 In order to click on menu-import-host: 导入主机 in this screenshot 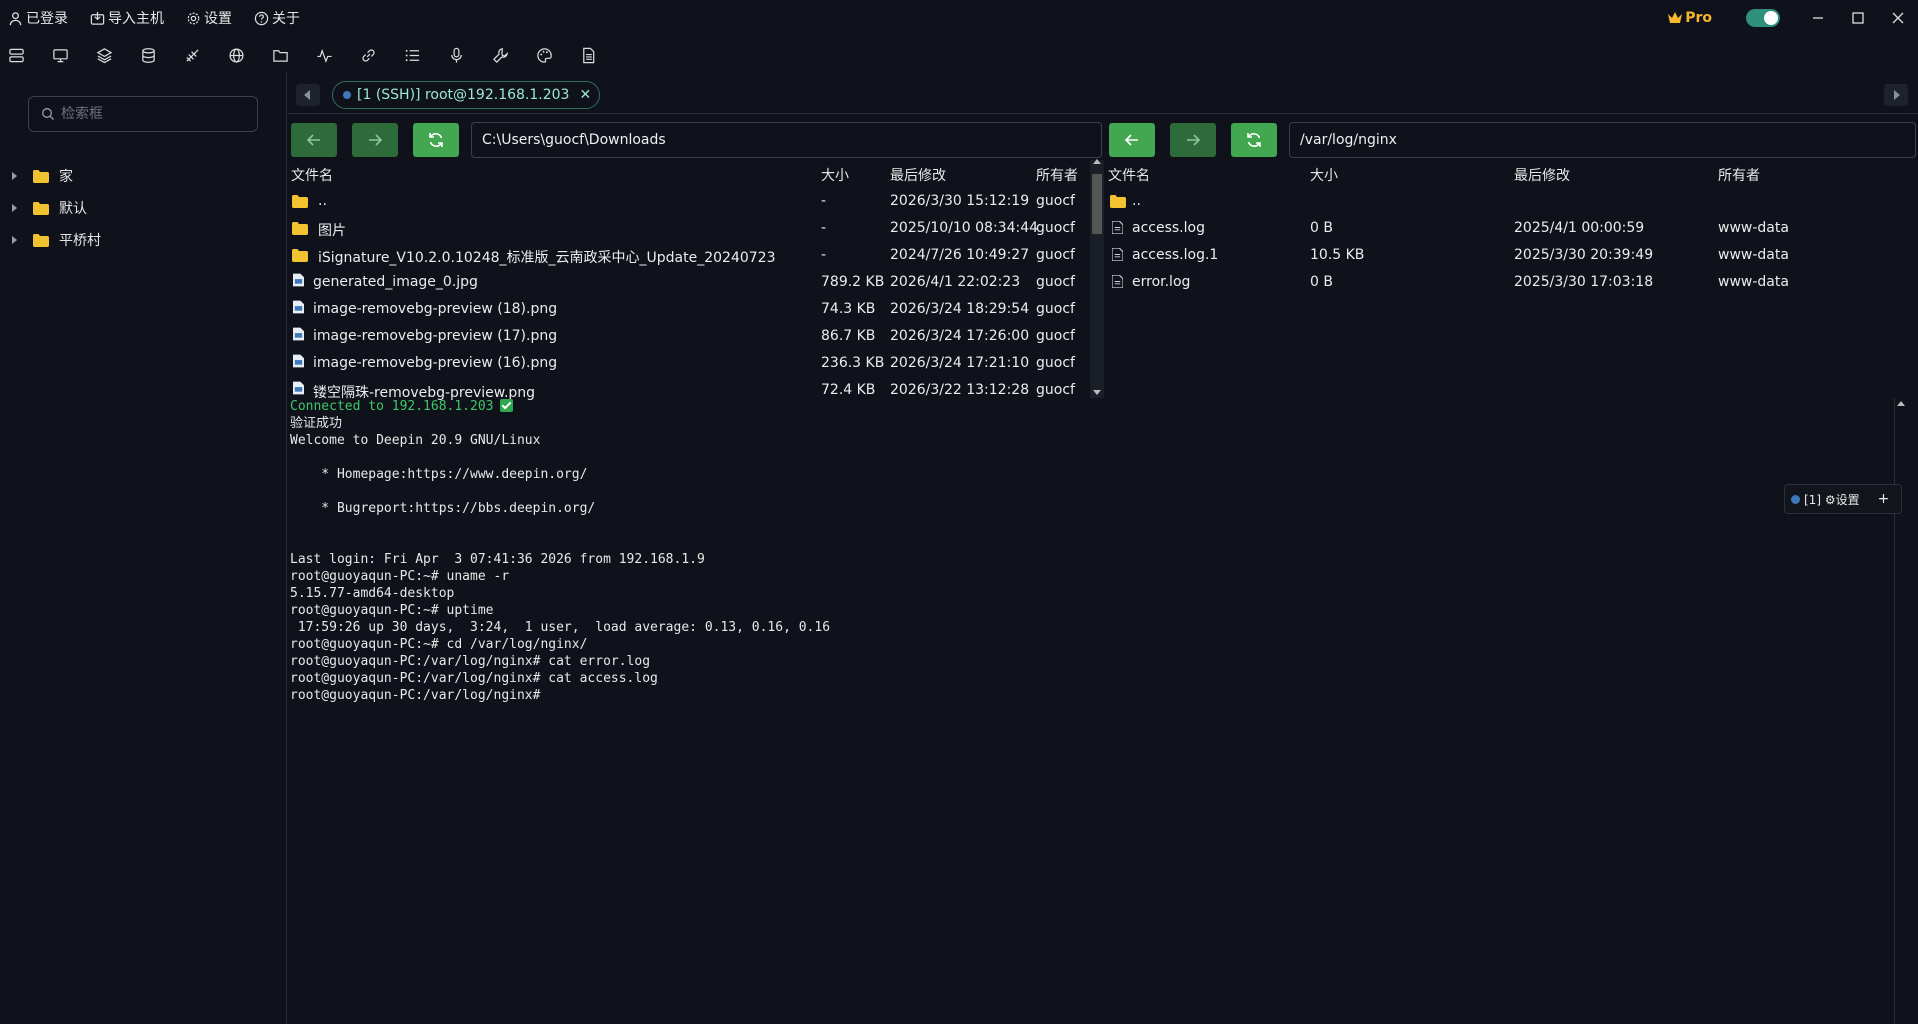, I will do `click(127, 18)`.